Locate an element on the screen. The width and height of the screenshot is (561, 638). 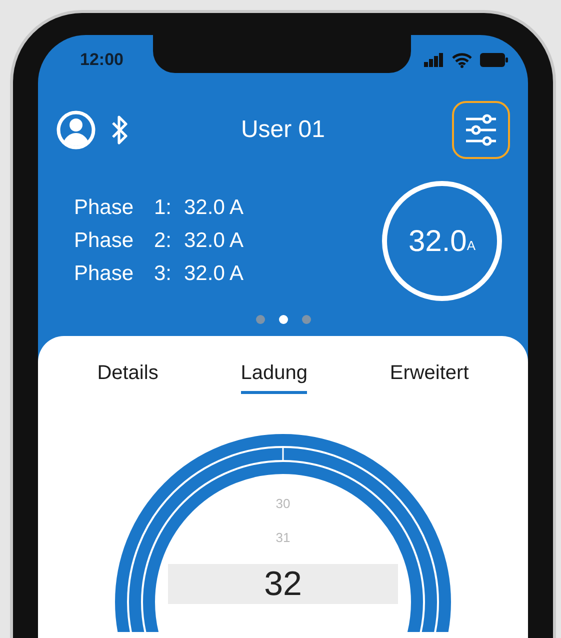
tab: Erweitert is located at coordinates (429, 376).